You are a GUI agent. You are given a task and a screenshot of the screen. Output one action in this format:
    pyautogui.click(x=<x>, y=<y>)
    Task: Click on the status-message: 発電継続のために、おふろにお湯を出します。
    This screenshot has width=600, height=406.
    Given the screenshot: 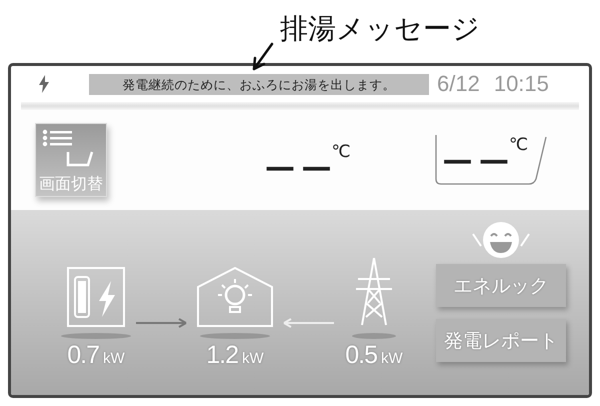 What is the action you would take?
    pyautogui.click(x=259, y=84)
    